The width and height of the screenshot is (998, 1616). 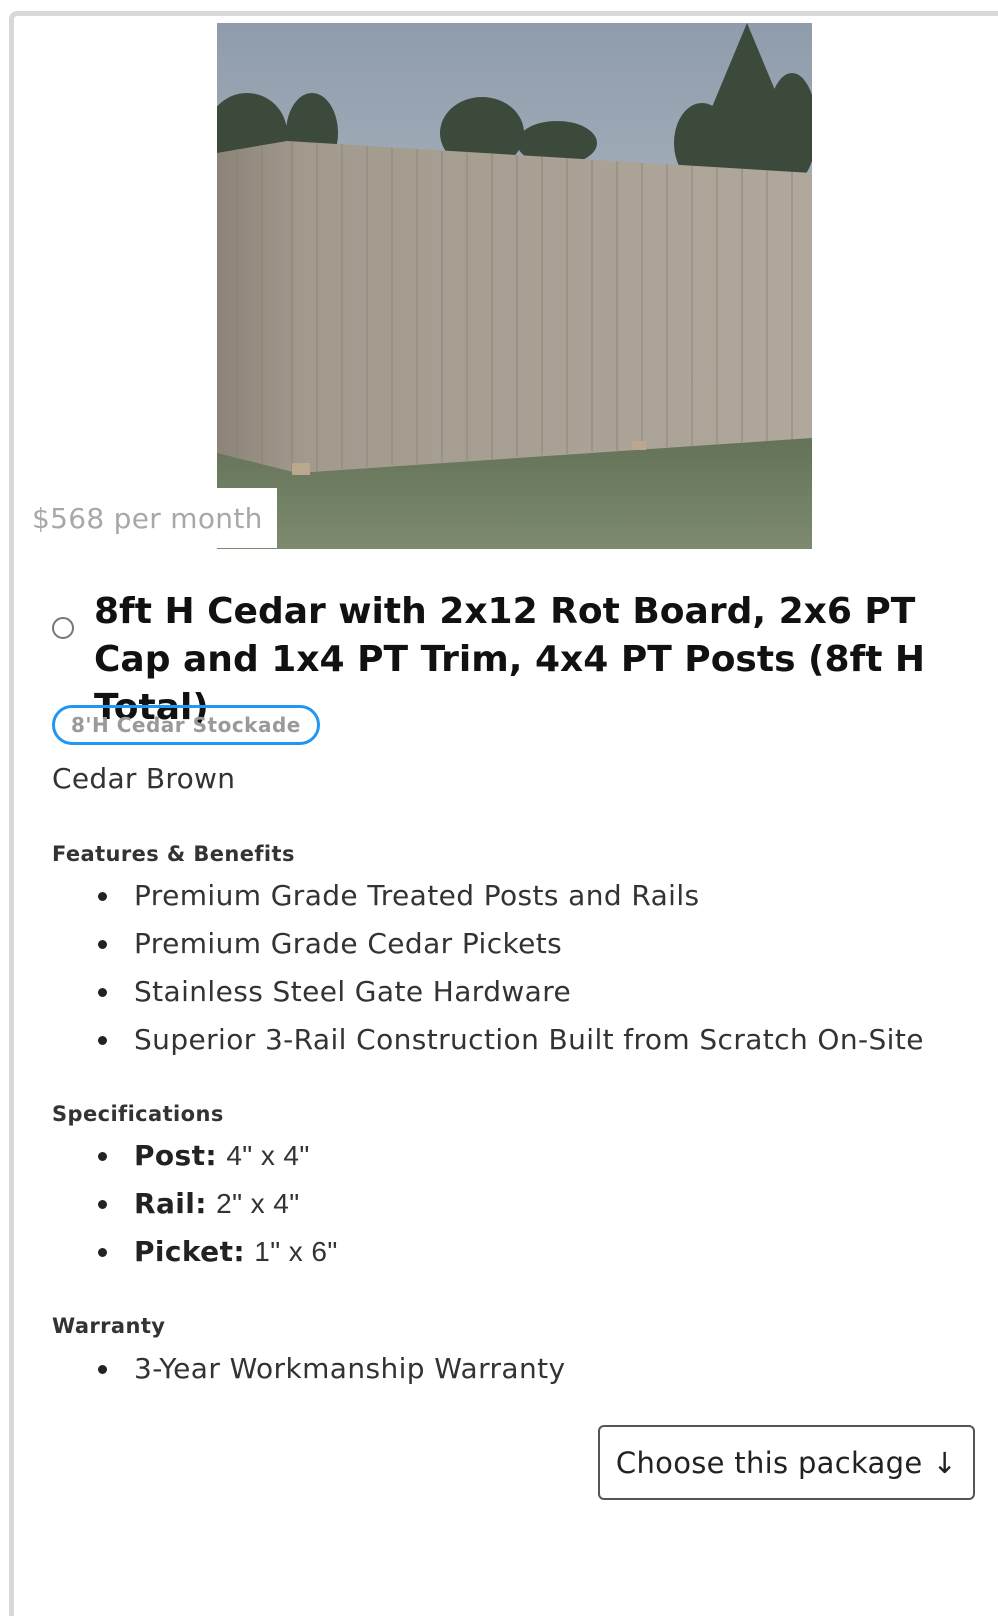 I want to click on arrow-down-icon: ↓, so click(x=945, y=1462).